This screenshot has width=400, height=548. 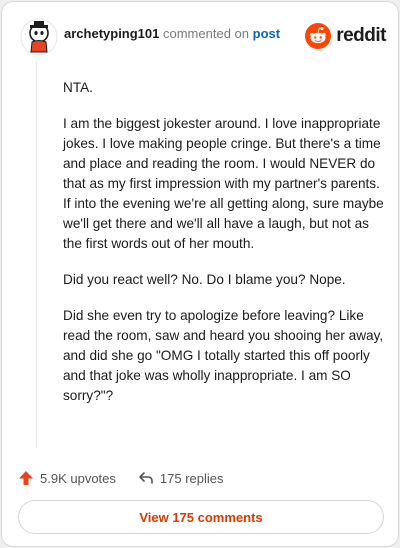 I want to click on thread-line, so click(x=36, y=255).